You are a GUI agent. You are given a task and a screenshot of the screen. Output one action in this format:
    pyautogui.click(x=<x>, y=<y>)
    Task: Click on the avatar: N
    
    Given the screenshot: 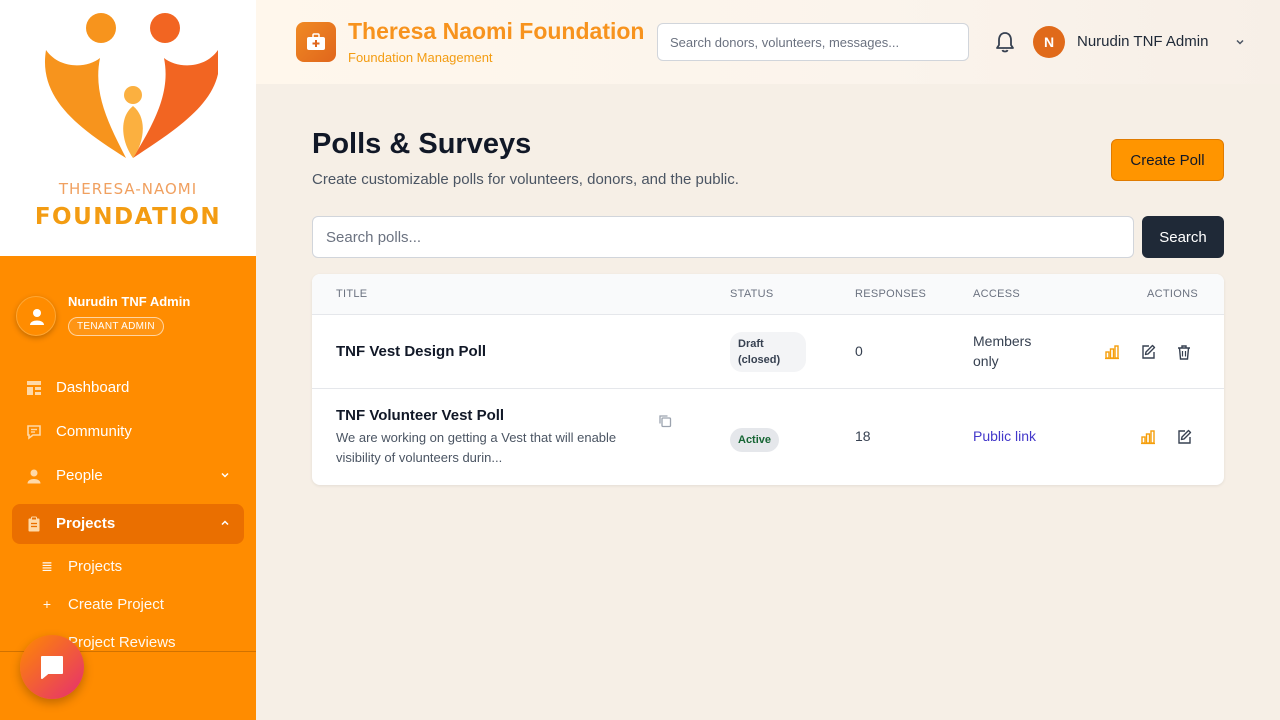 What is the action you would take?
    pyautogui.click(x=1049, y=42)
    